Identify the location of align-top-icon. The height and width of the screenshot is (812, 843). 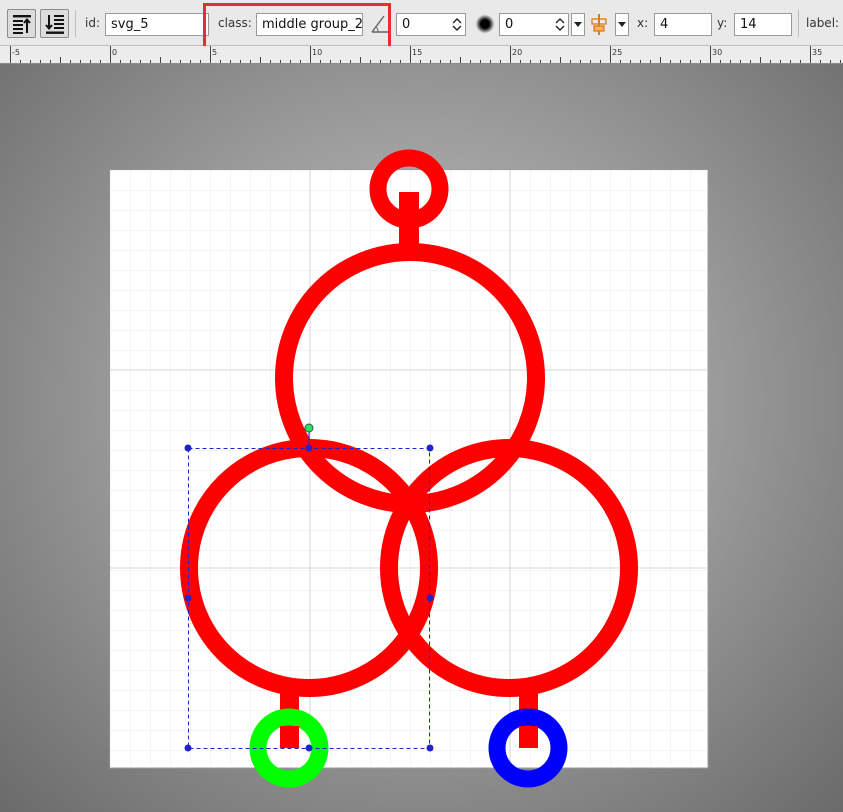
(21, 24).